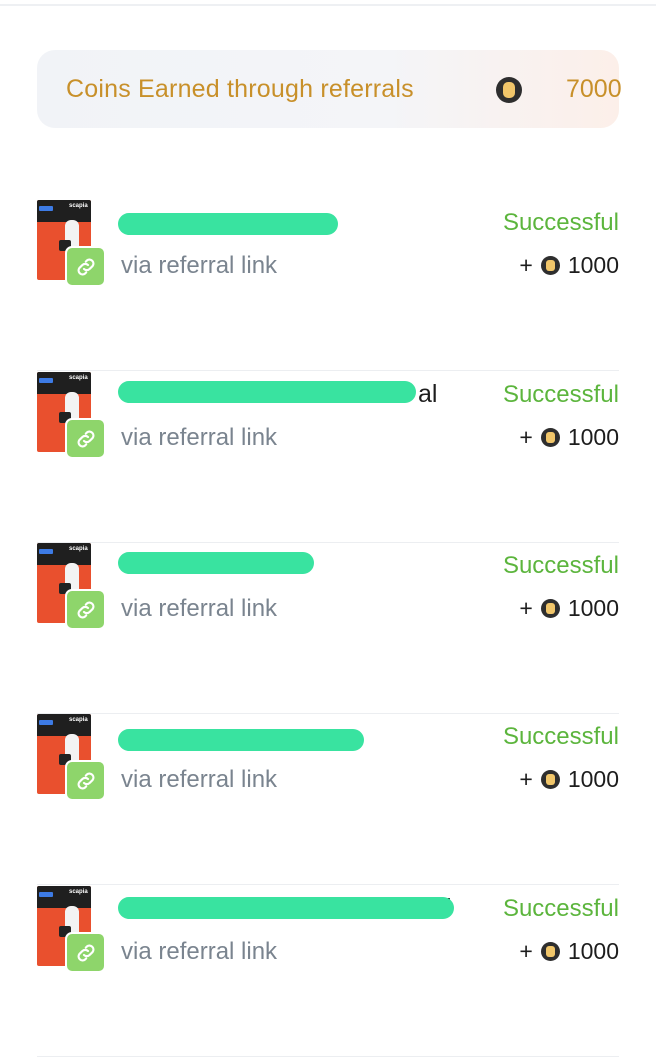  I want to click on coins-summary-label: Coins Earned through referrals, so click(240, 89).